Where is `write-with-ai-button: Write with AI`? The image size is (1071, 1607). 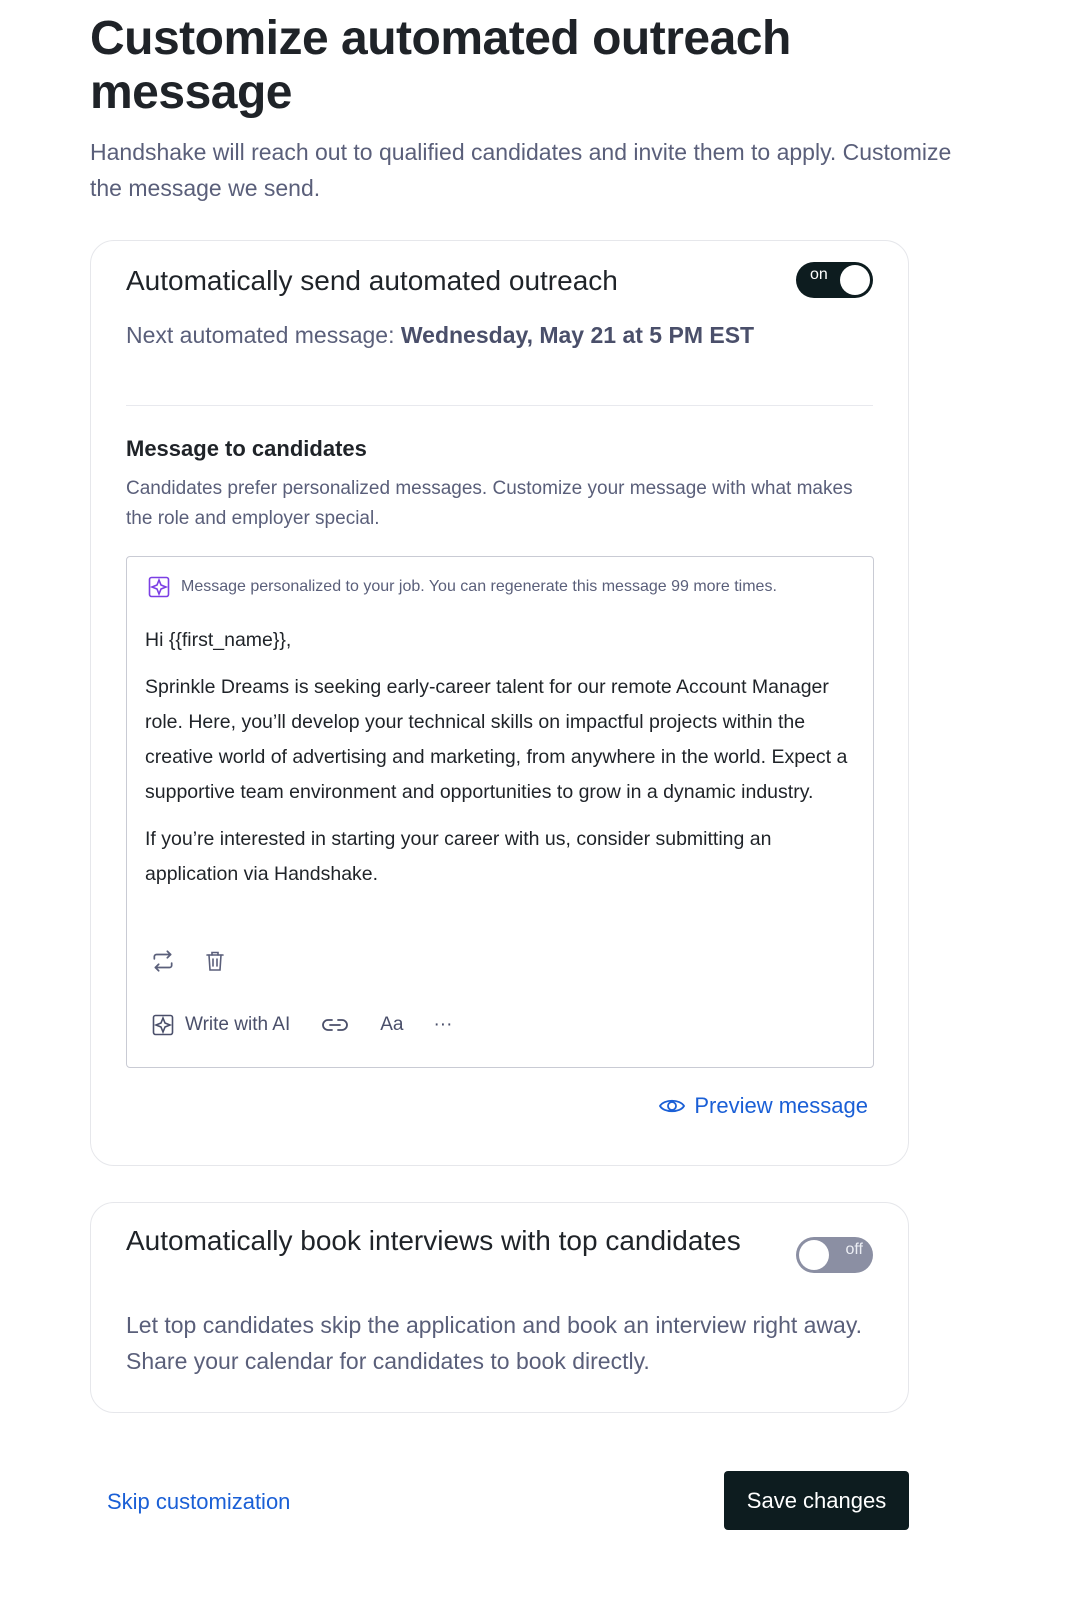 write-with-ai-button: Write with AI is located at coordinates (220, 1025).